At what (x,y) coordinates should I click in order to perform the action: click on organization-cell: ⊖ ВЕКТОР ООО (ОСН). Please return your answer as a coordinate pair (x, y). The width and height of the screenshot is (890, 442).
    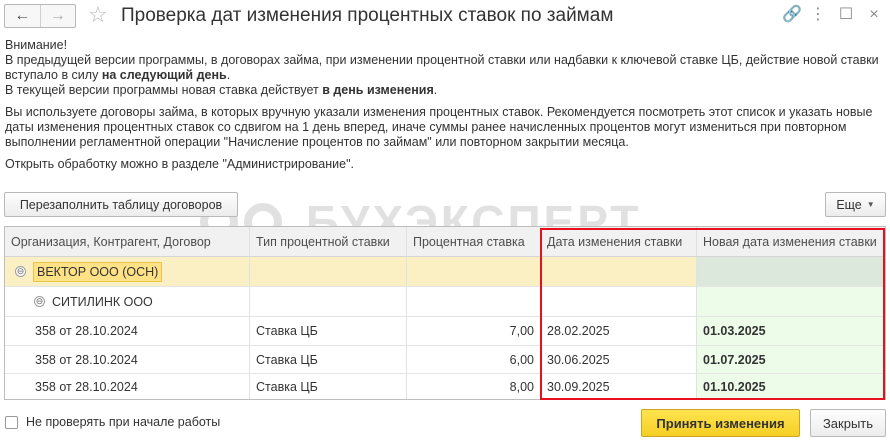
    Looking at the image, I should click on (127, 272).